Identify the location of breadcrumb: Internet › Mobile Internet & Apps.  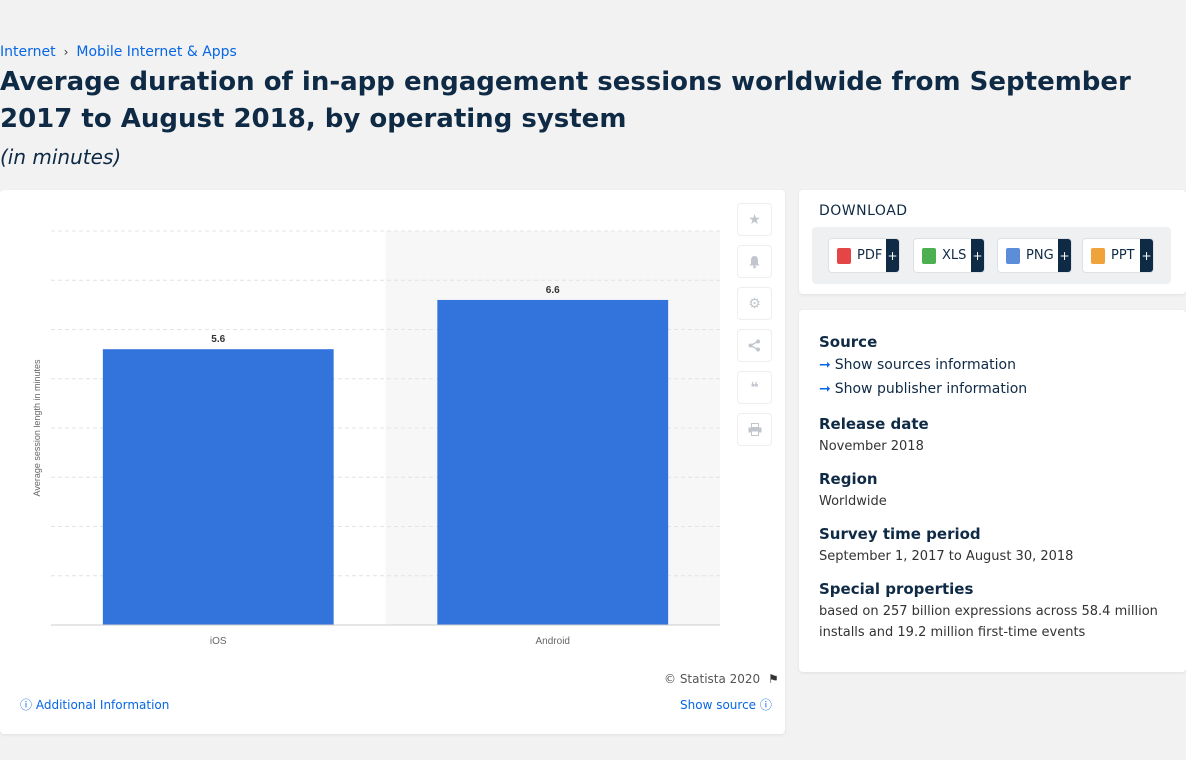
(118, 52).